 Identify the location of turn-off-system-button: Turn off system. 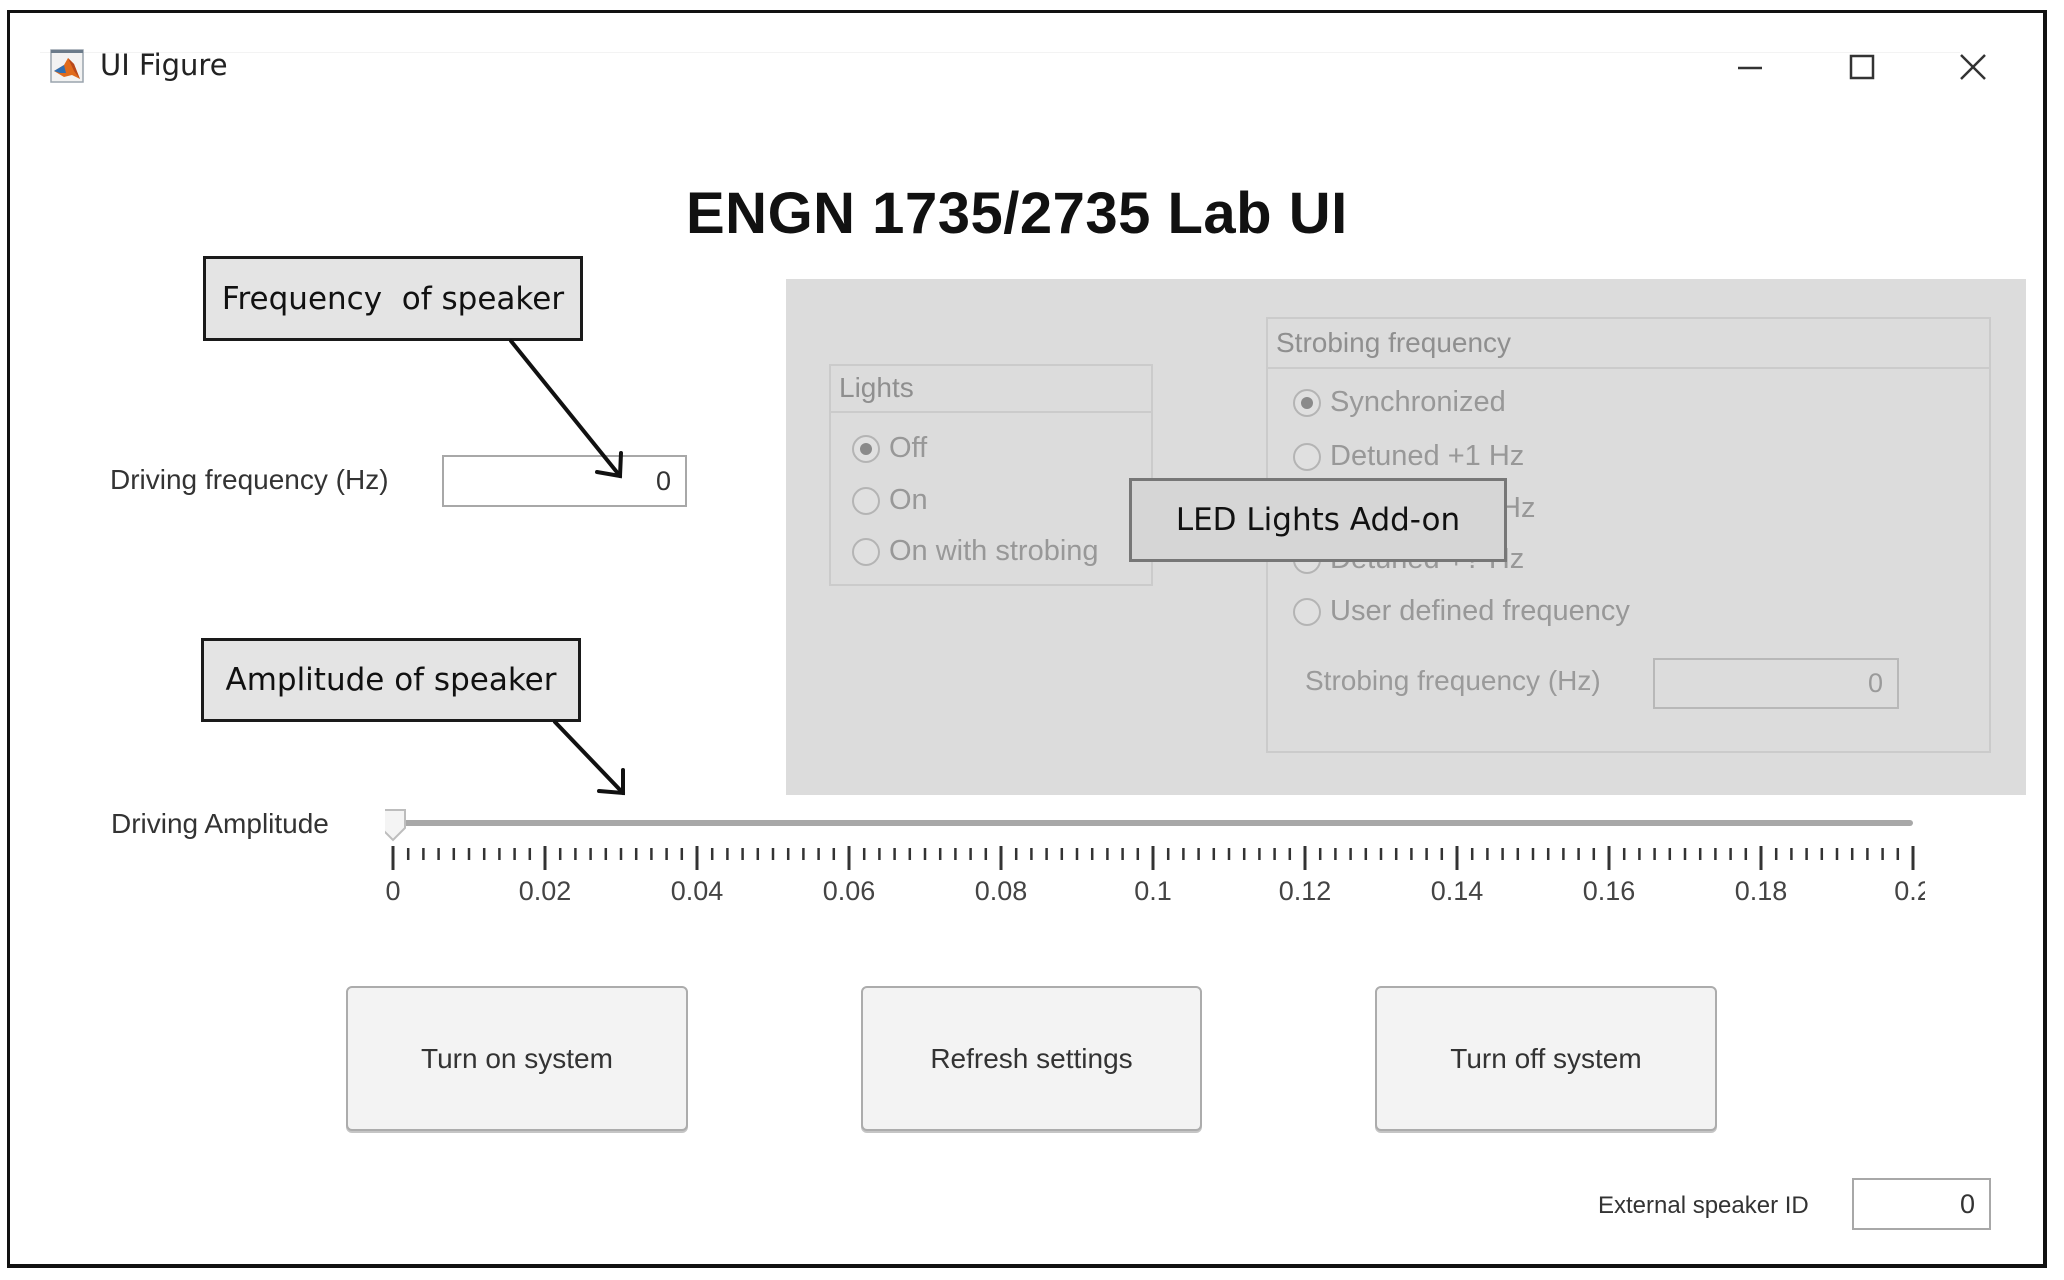
(1546, 1058).